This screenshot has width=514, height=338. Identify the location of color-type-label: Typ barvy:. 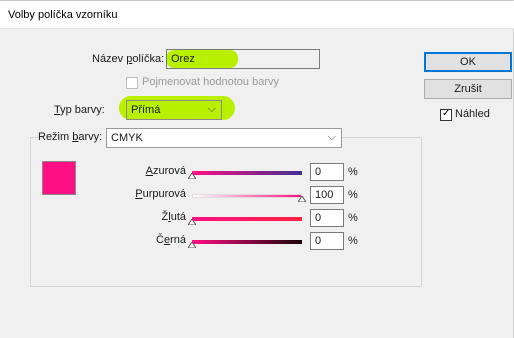
(79, 110).